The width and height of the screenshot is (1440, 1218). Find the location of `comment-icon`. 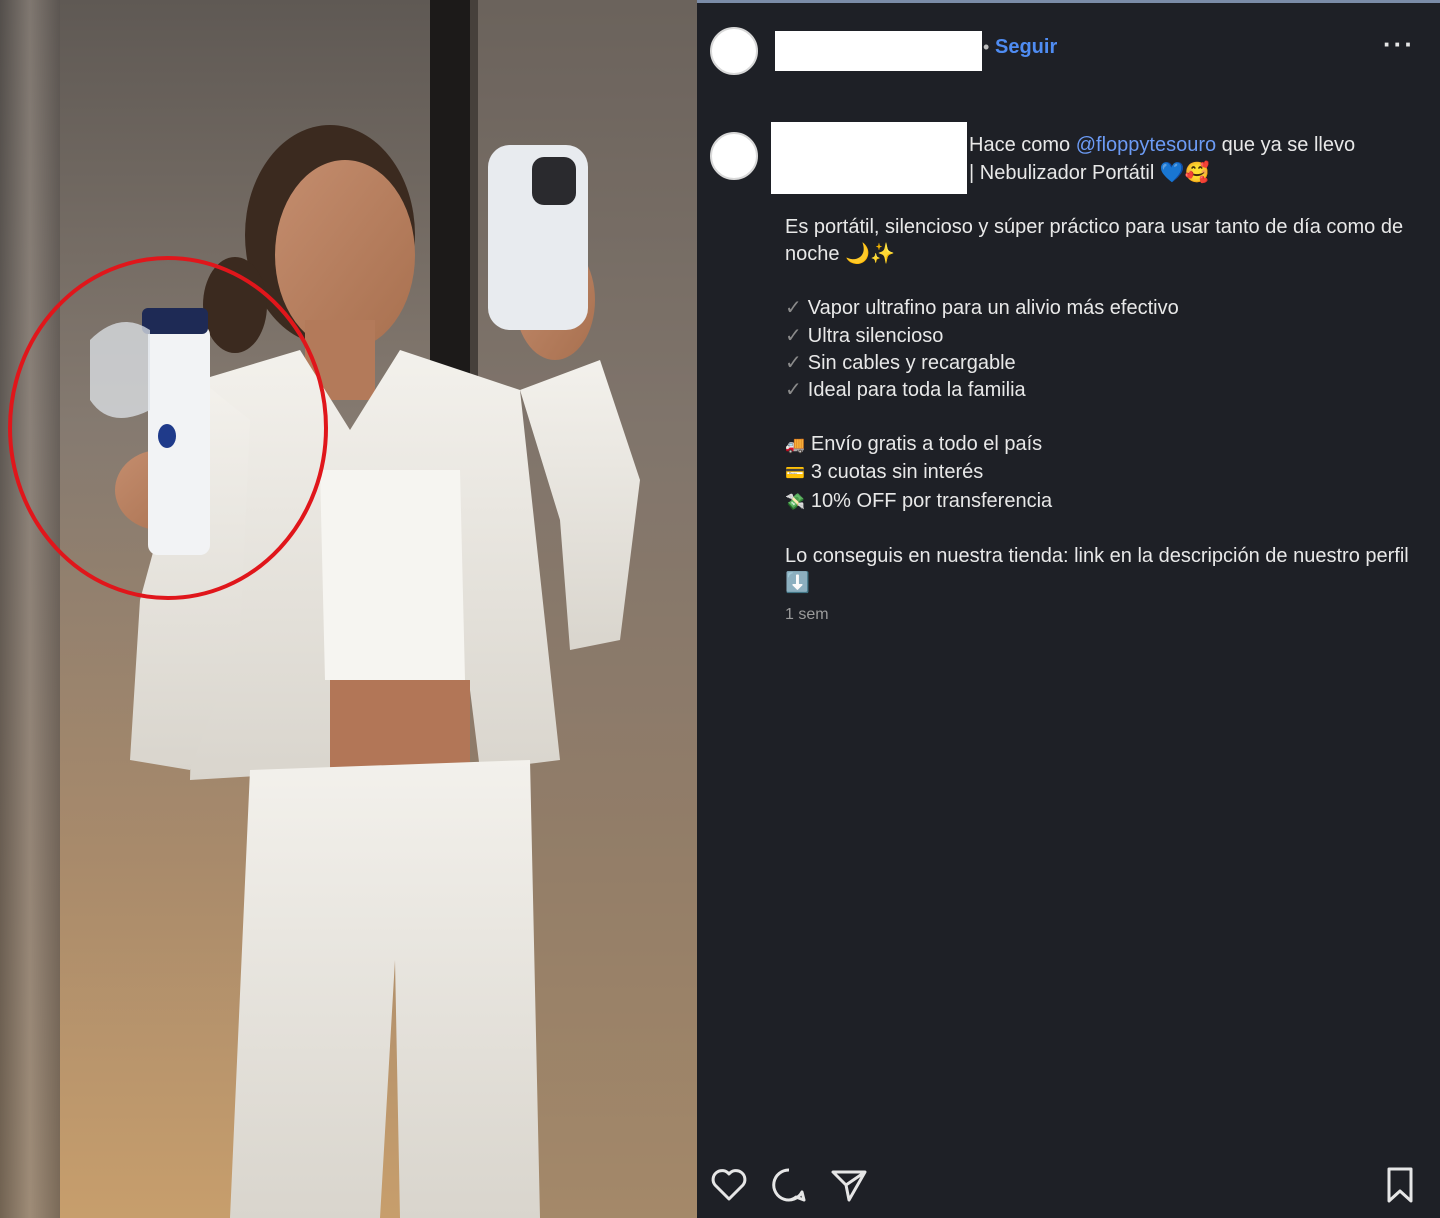

comment-icon is located at coordinates (789, 1185).